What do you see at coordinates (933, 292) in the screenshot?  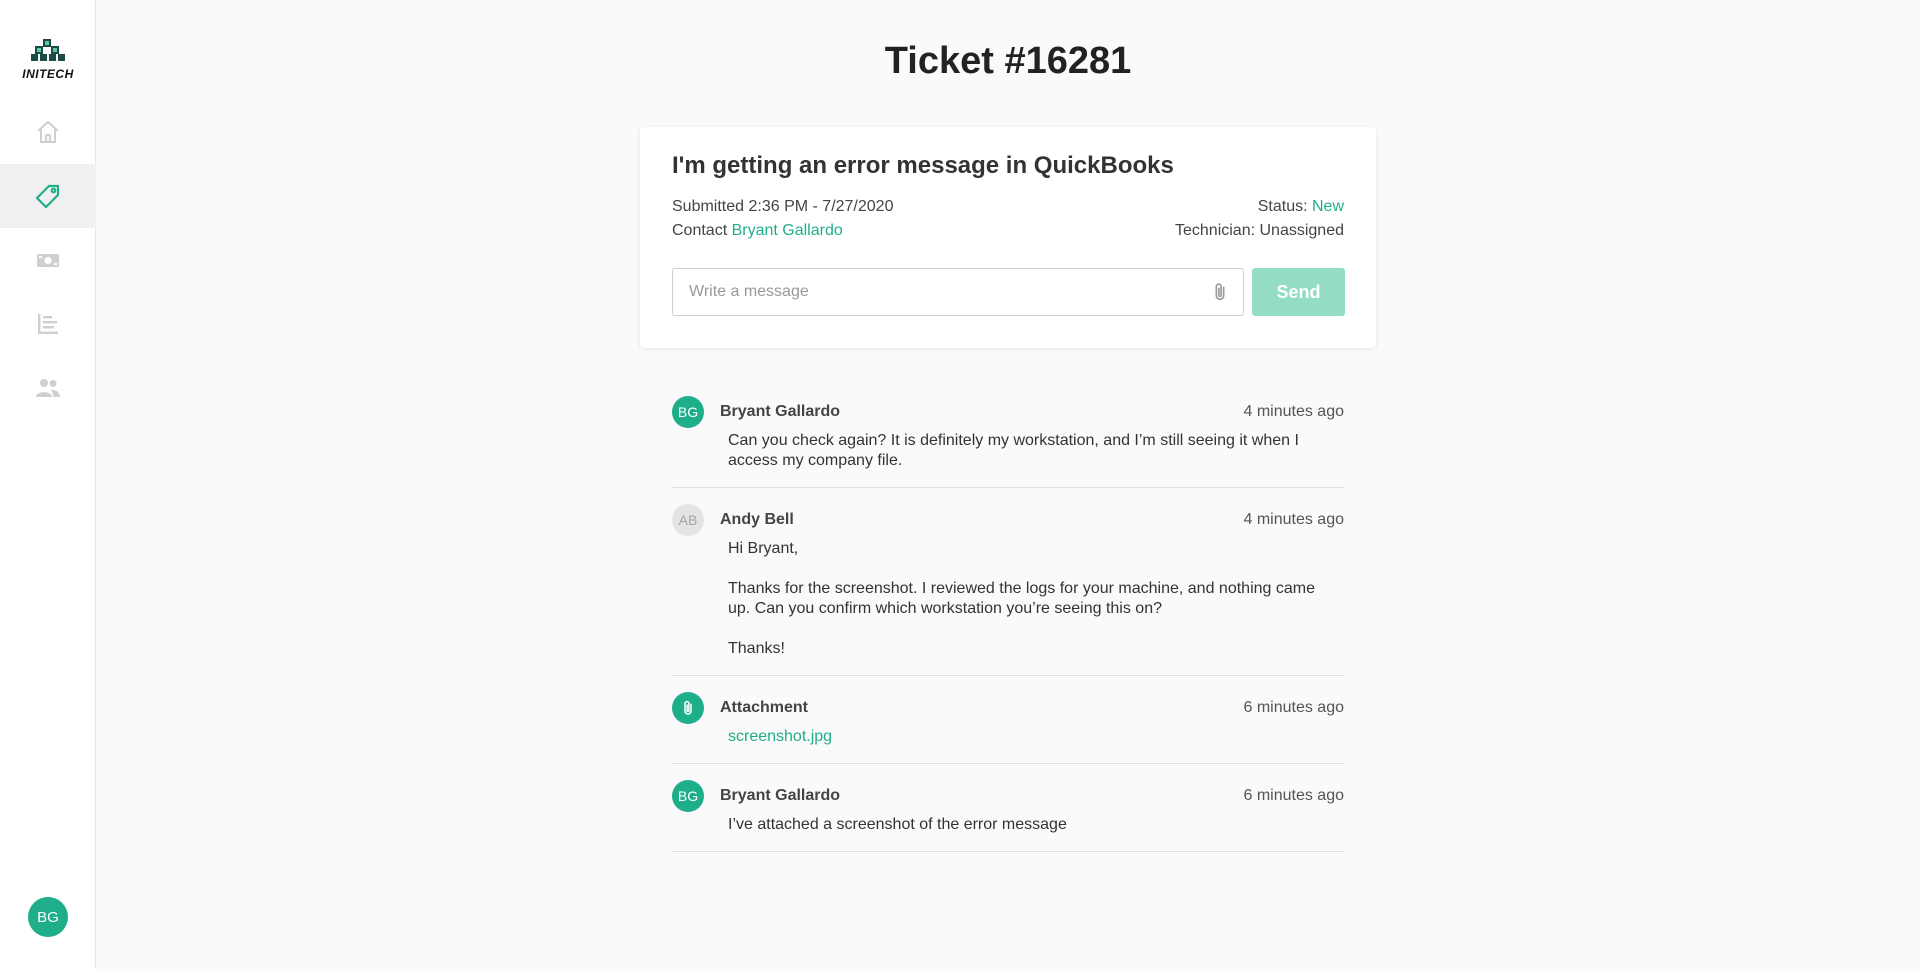 I see `message-input` at bounding box center [933, 292].